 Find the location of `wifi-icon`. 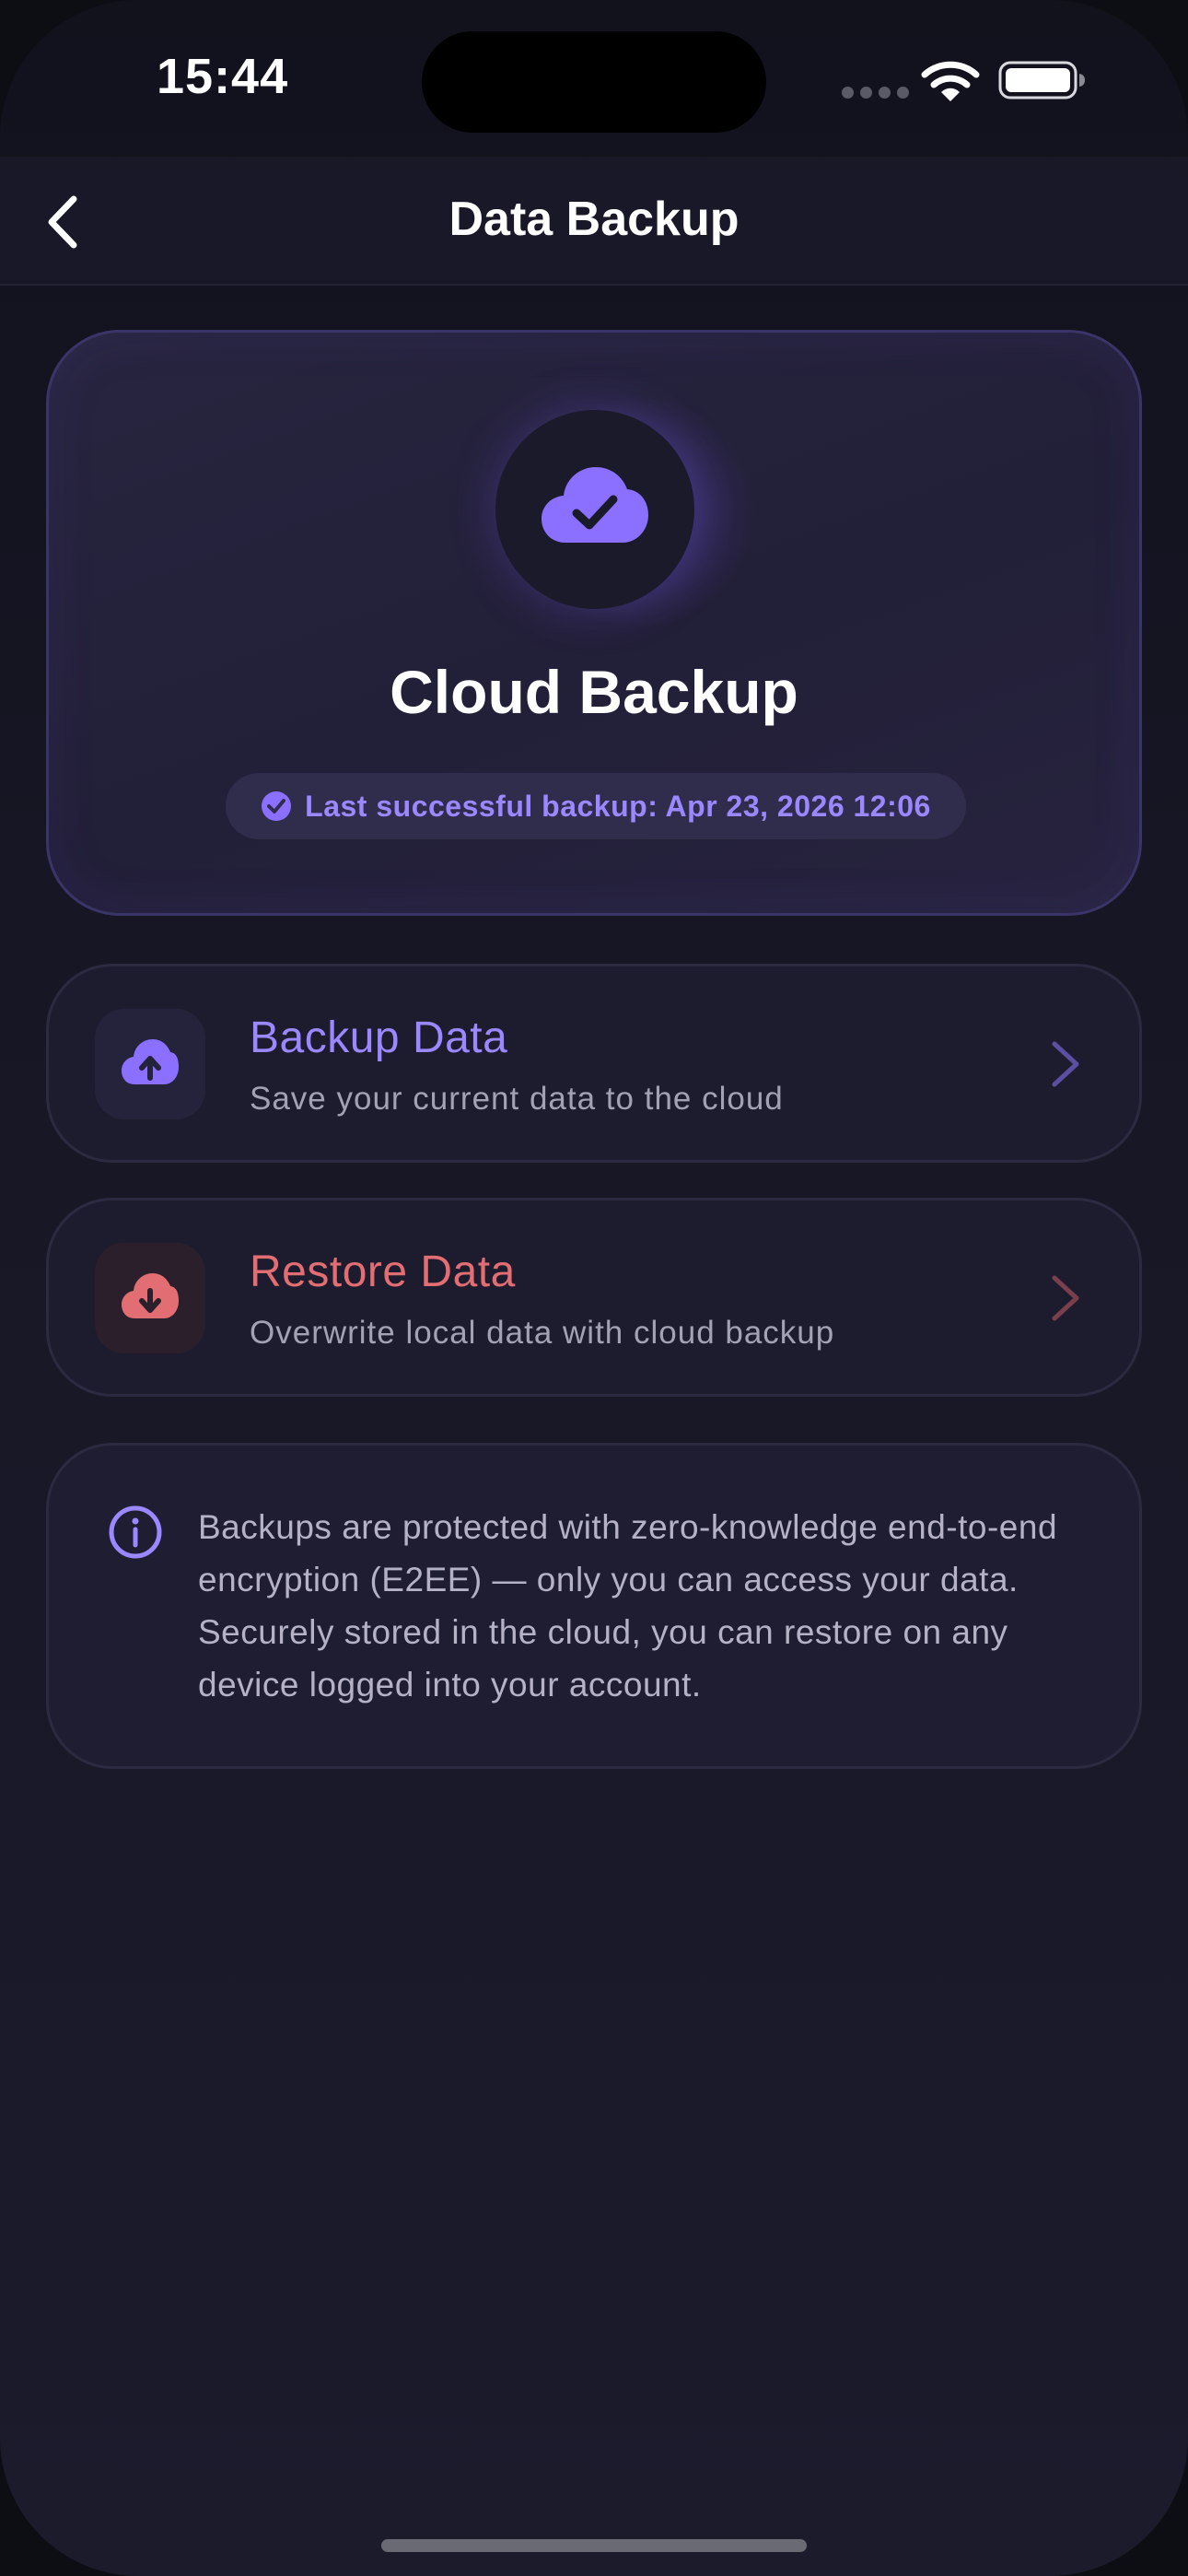

wifi-icon is located at coordinates (951, 81).